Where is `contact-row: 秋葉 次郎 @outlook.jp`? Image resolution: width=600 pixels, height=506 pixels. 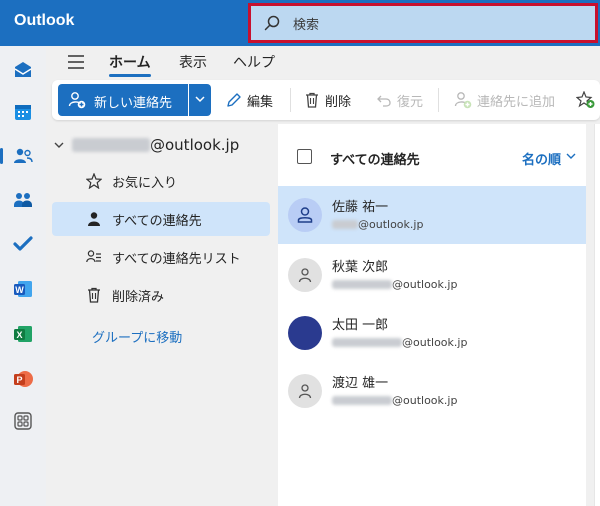 contact-row: 秋葉 次郎 @outlook.jp is located at coordinates (432, 275).